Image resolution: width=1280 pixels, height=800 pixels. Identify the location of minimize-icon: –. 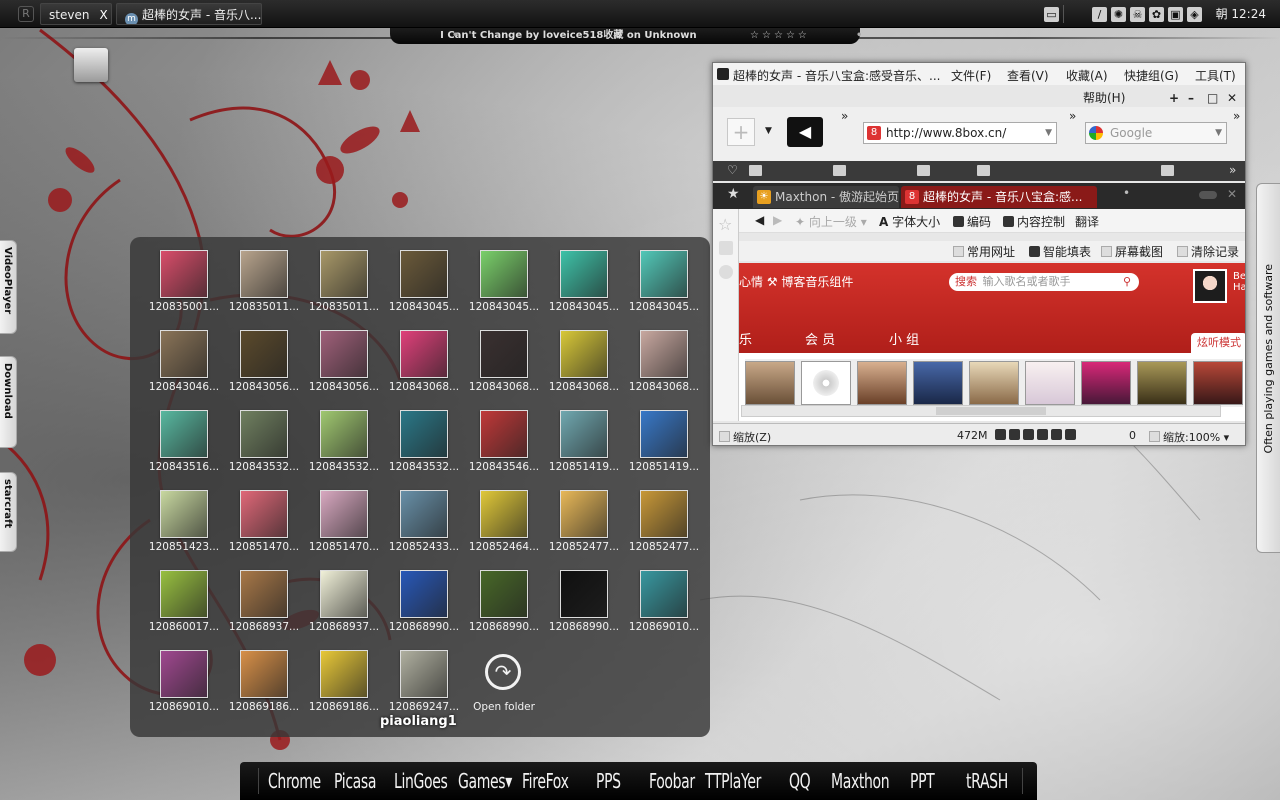
(1191, 98).